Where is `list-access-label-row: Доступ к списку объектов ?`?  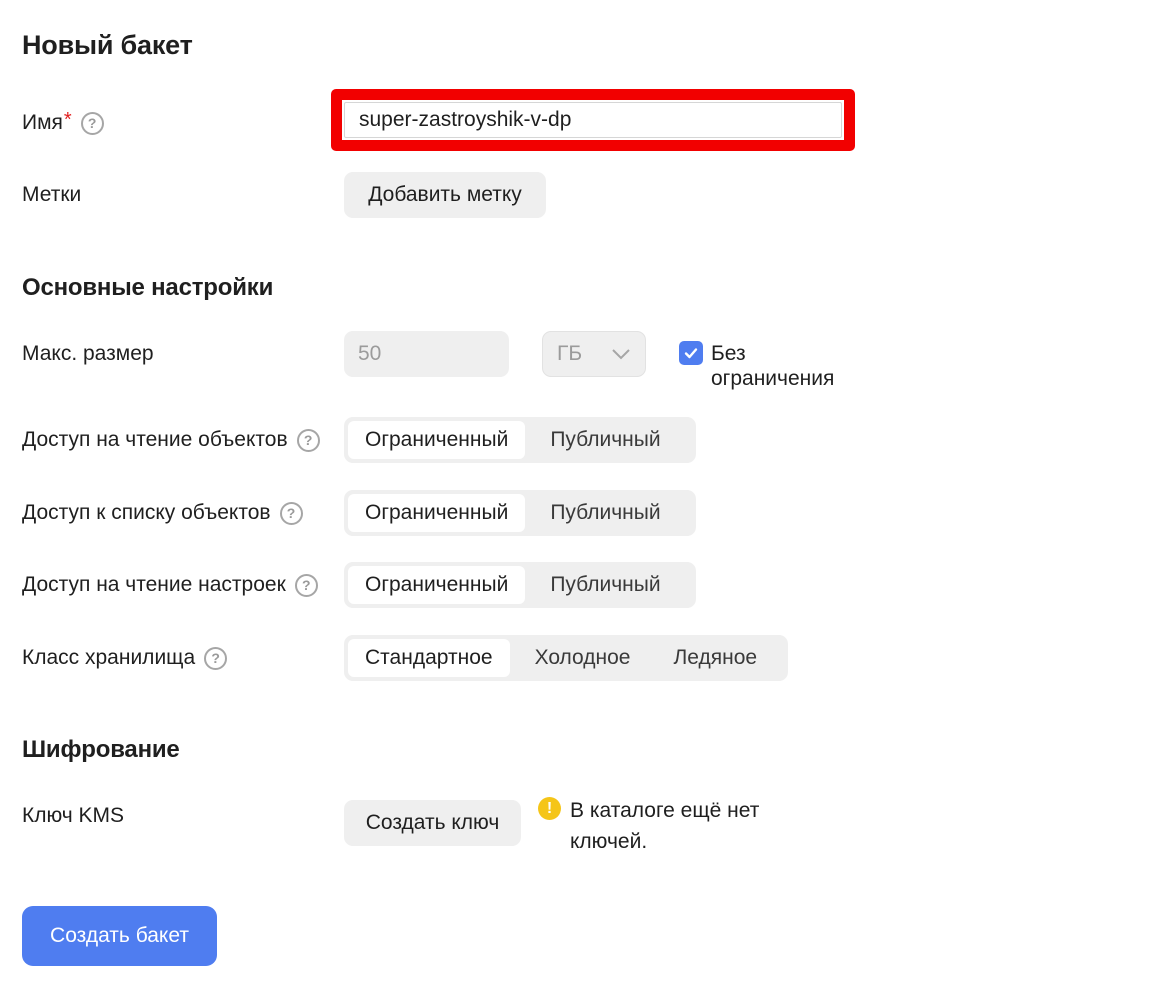 list-access-label-row: Доступ к списку объектов ? is located at coordinates (162, 513).